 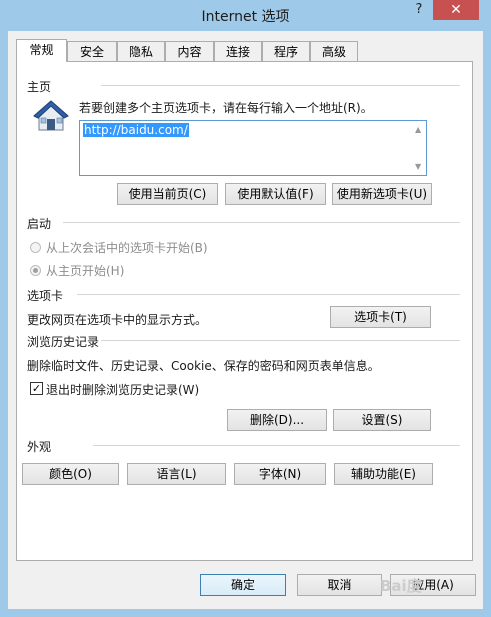 I want to click on history-section-label: 浏览历史记录, so click(x=63, y=342).